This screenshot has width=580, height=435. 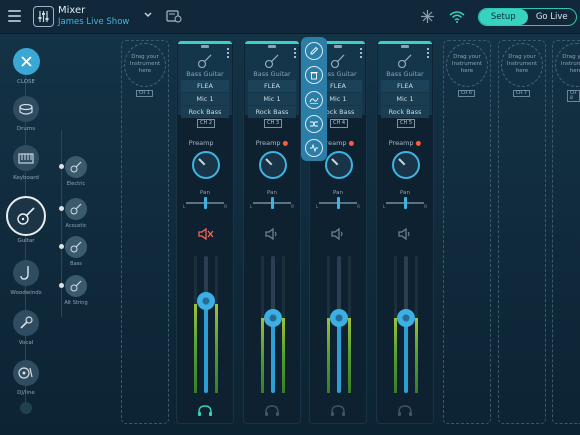 I want to click on category-label: DJ/line, so click(x=26, y=393).